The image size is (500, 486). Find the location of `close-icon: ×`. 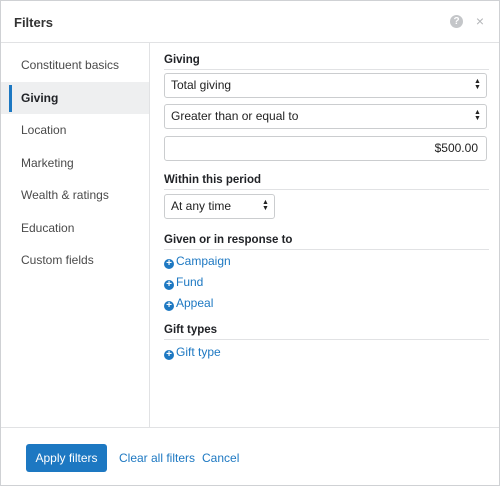

close-icon: × is located at coordinates (480, 21).